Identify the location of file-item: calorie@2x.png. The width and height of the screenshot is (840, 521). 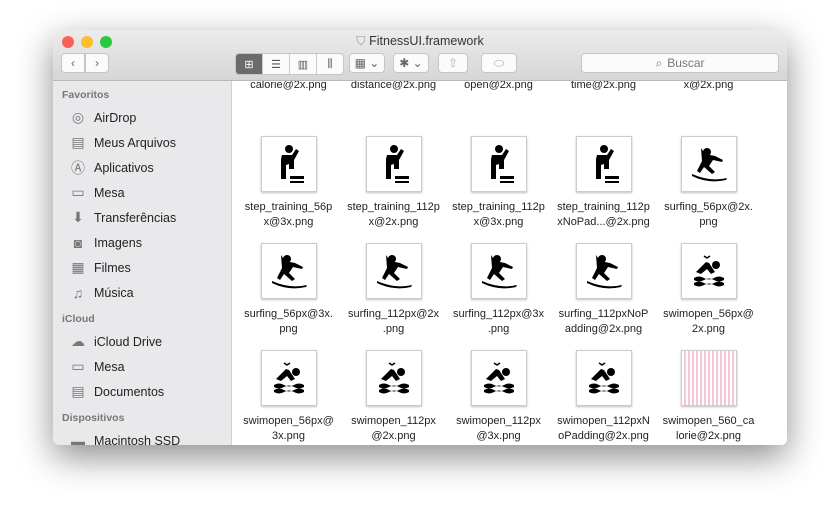
(288, 87).